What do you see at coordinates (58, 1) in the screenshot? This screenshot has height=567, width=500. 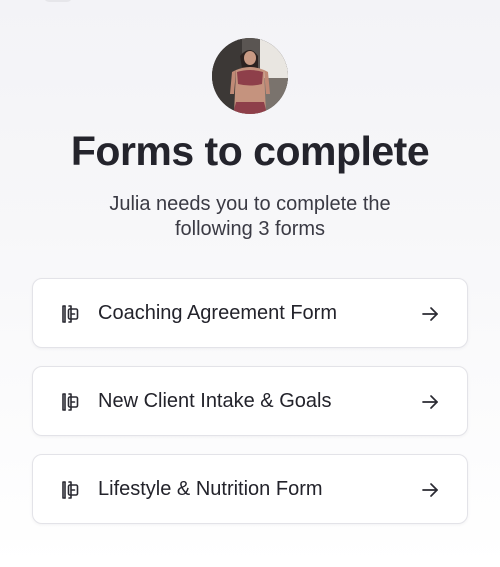 I see `top-edge-element` at bounding box center [58, 1].